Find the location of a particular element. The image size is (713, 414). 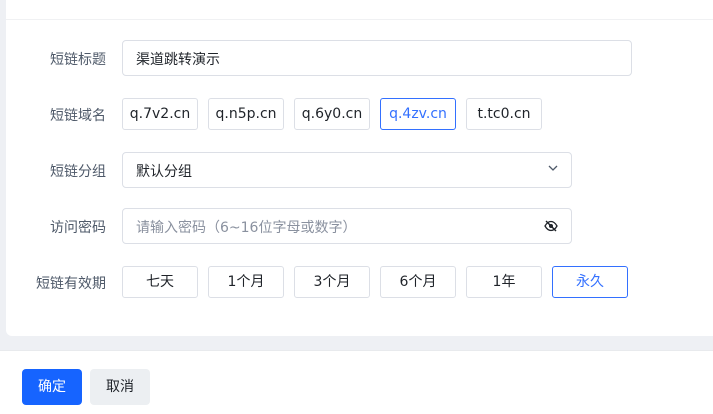

validity-option-selected: 永久 is located at coordinates (590, 282).